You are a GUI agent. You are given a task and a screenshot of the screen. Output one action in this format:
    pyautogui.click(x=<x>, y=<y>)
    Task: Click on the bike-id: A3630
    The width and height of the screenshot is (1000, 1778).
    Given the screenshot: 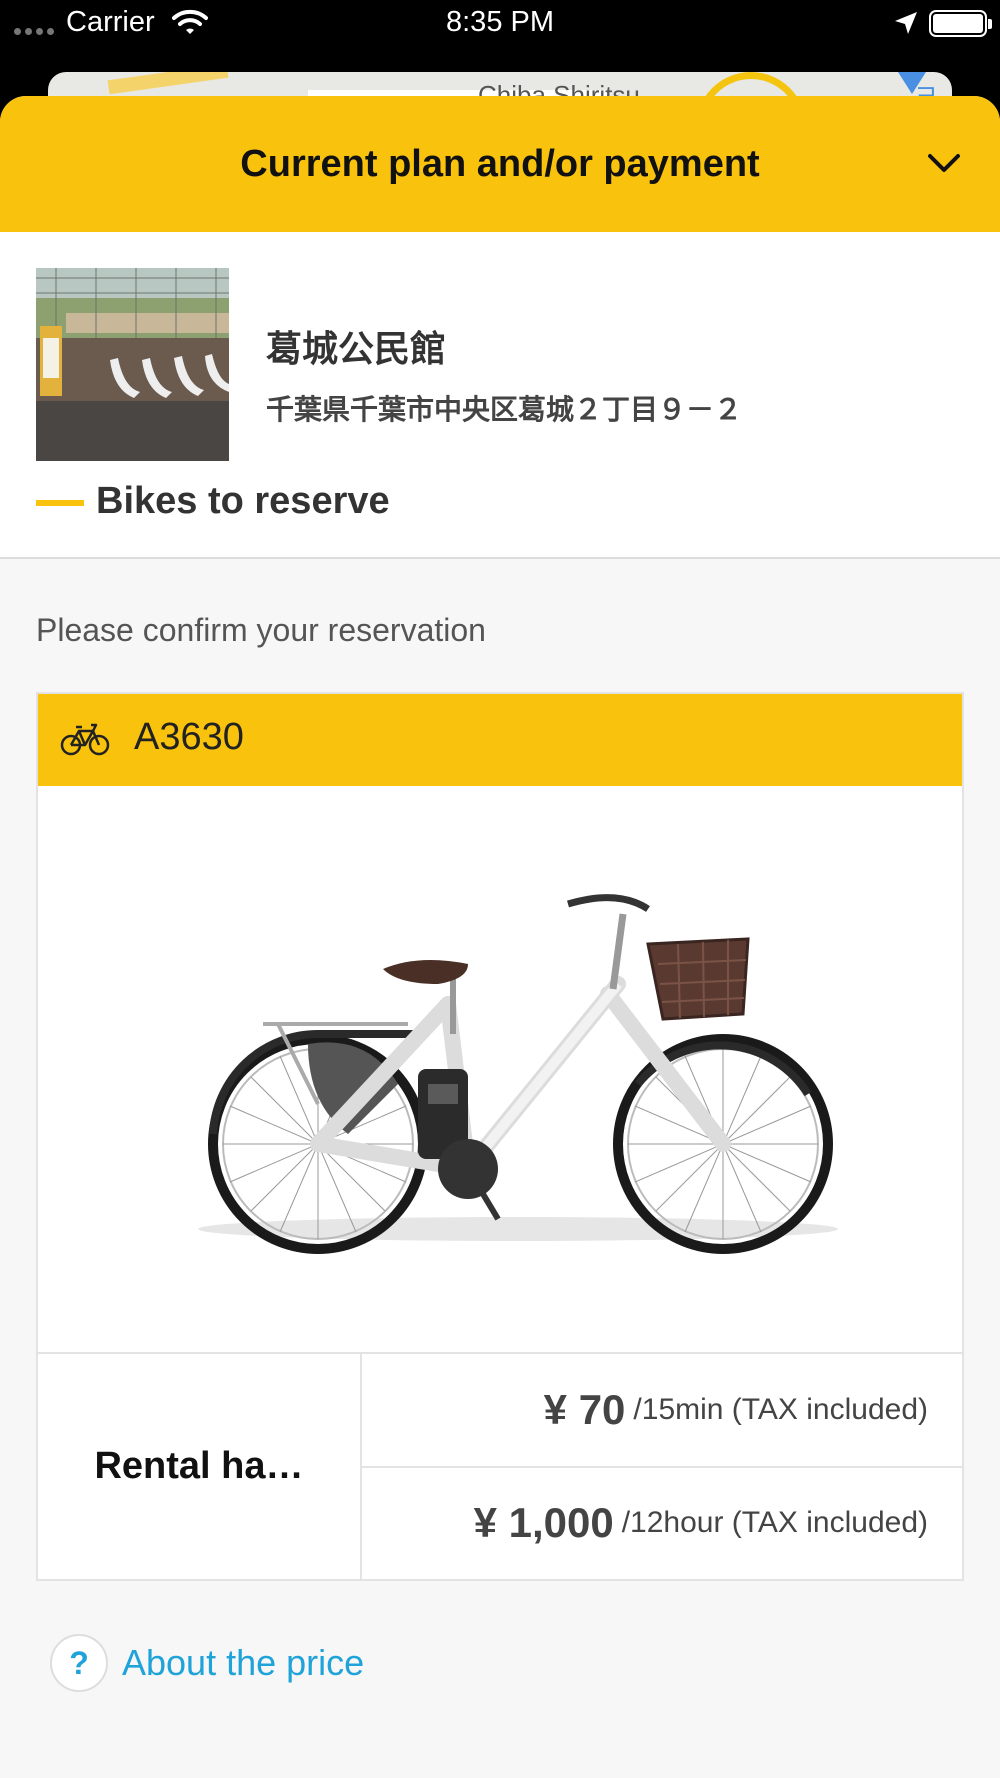 What is the action you would take?
    pyautogui.click(x=189, y=737)
    